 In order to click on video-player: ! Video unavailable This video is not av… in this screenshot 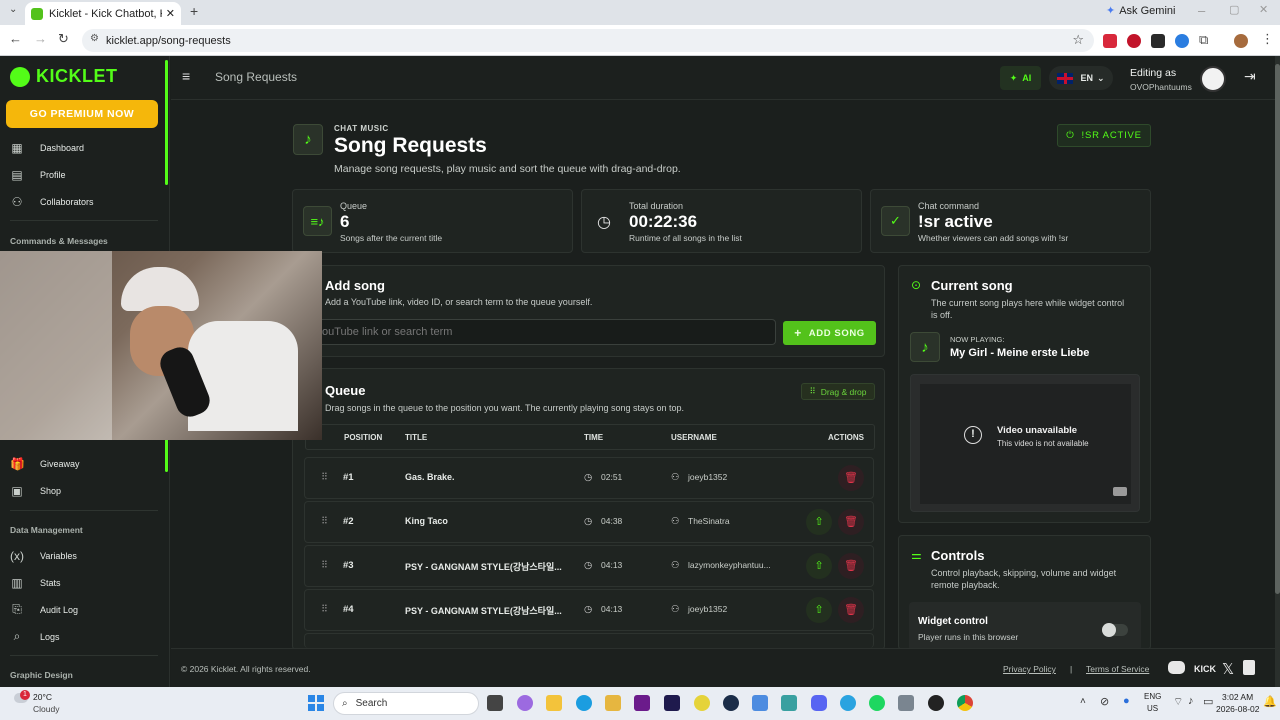, I will do `click(1025, 443)`.